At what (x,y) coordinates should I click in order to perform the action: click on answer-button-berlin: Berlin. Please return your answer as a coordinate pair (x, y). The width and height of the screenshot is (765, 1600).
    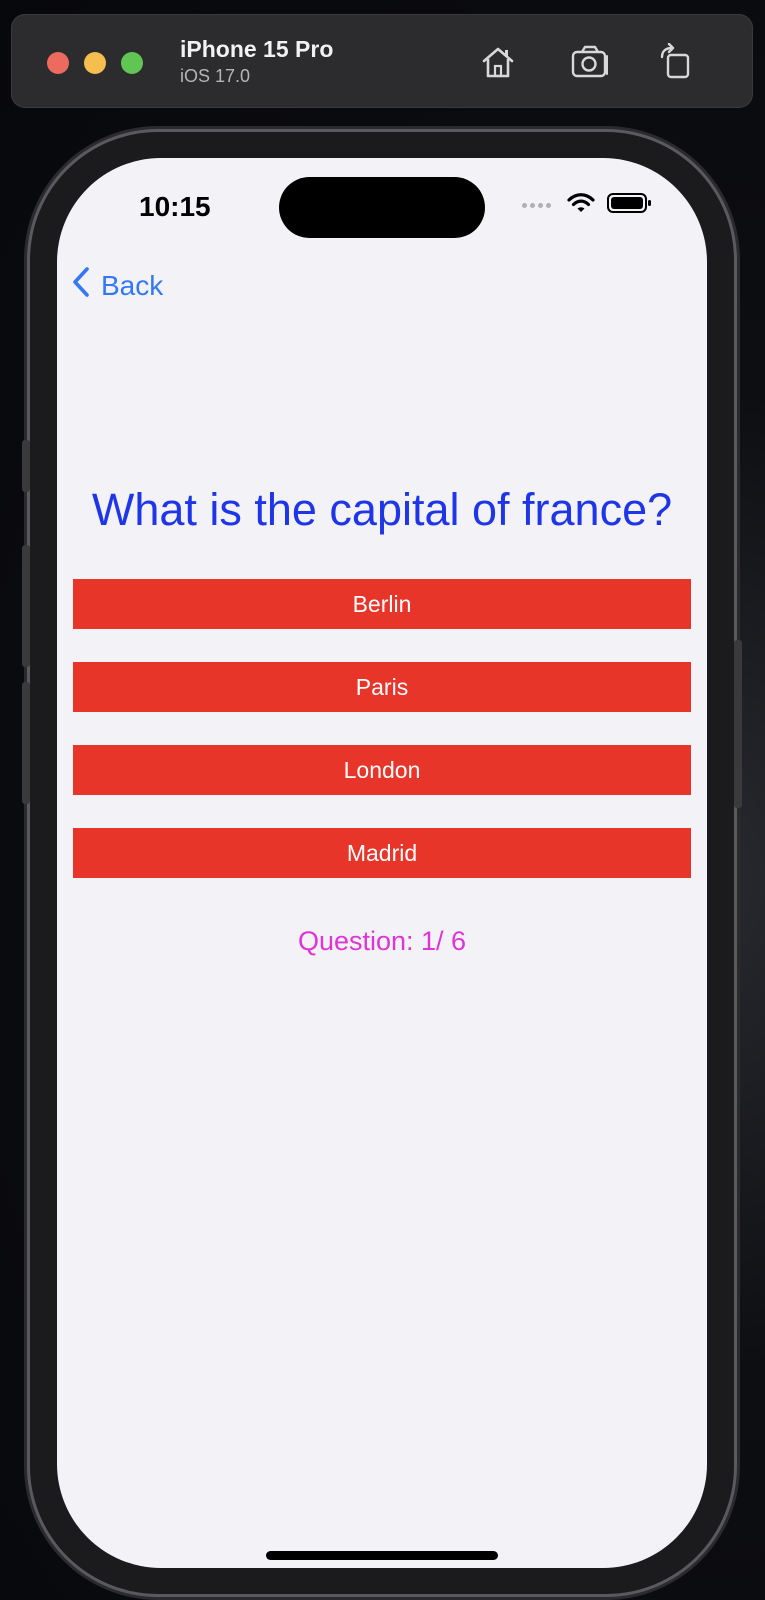
    Looking at the image, I should click on (382, 604).